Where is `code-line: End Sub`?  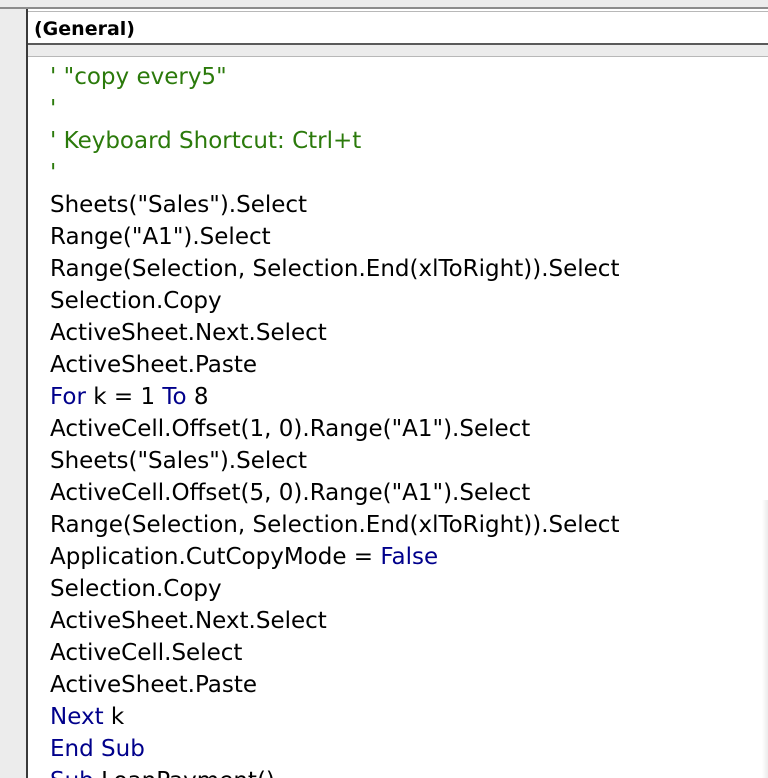
code-line: End Sub is located at coordinates (97, 749).